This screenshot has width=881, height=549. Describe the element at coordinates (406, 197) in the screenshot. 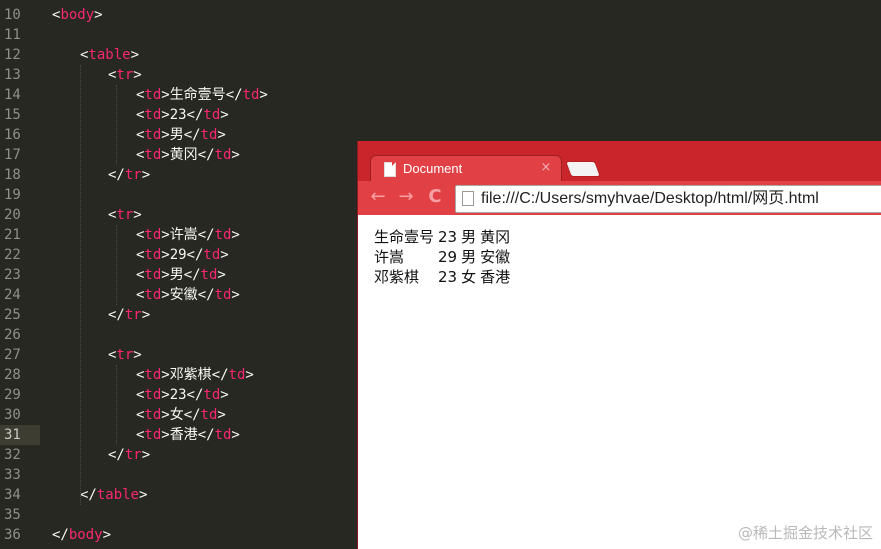

I see `forward-arrow-icon: →` at that location.